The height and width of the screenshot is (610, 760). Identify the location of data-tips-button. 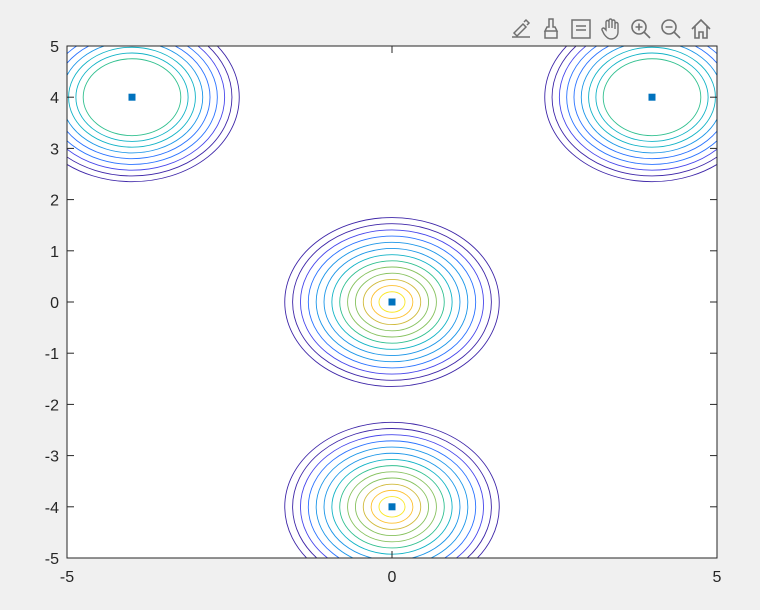
(581, 29).